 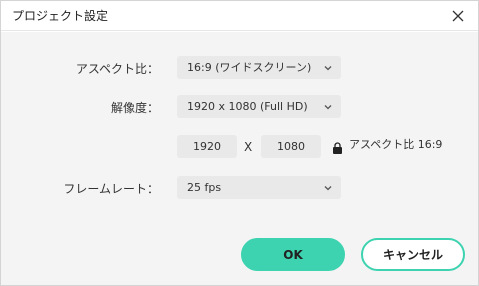 I want to click on lock-icon, so click(x=337, y=148).